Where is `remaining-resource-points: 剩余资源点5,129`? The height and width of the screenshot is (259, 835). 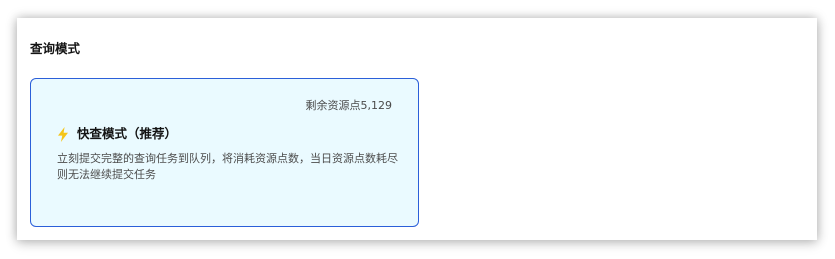
remaining-resource-points: 剩余资源点5,129 is located at coordinates (349, 105).